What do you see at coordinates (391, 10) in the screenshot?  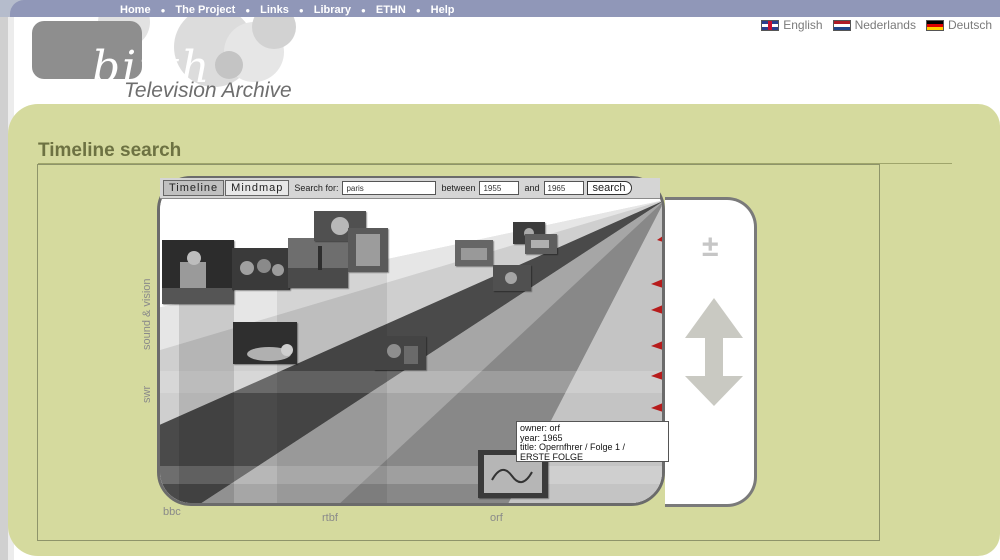 I see `nav-item-ethn: ETHN` at bounding box center [391, 10].